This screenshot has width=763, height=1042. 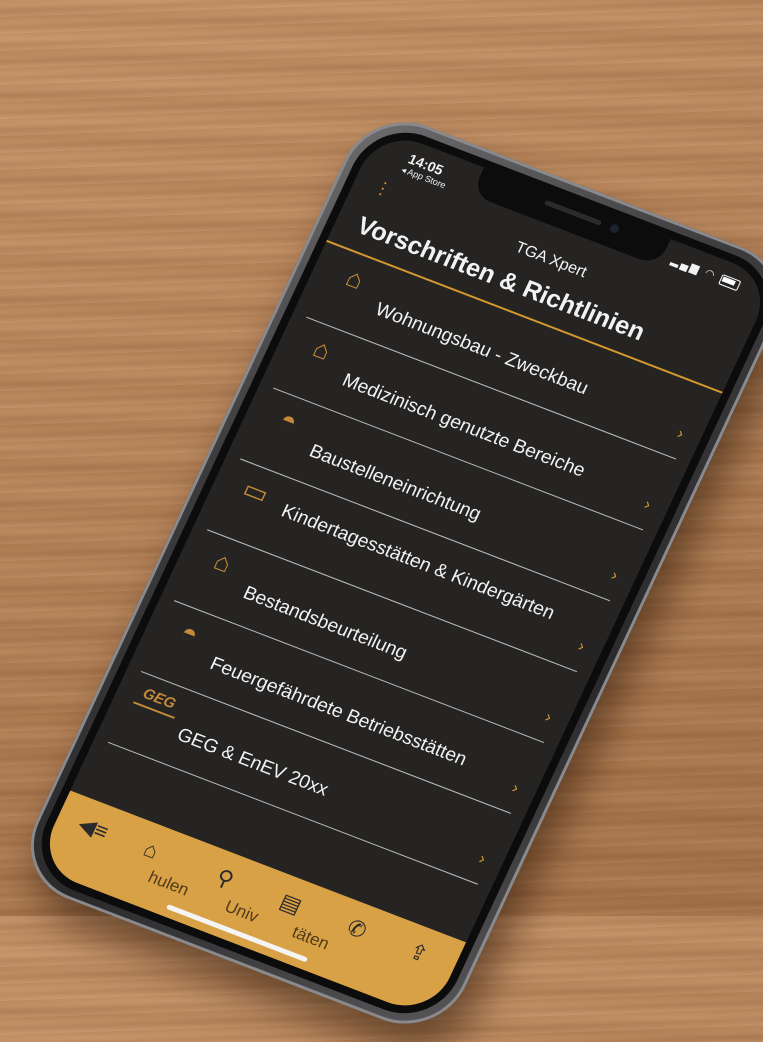 What do you see at coordinates (310, 938) in the screenshot?
I see `tab-label: täten` at bounding box center [310, 938].